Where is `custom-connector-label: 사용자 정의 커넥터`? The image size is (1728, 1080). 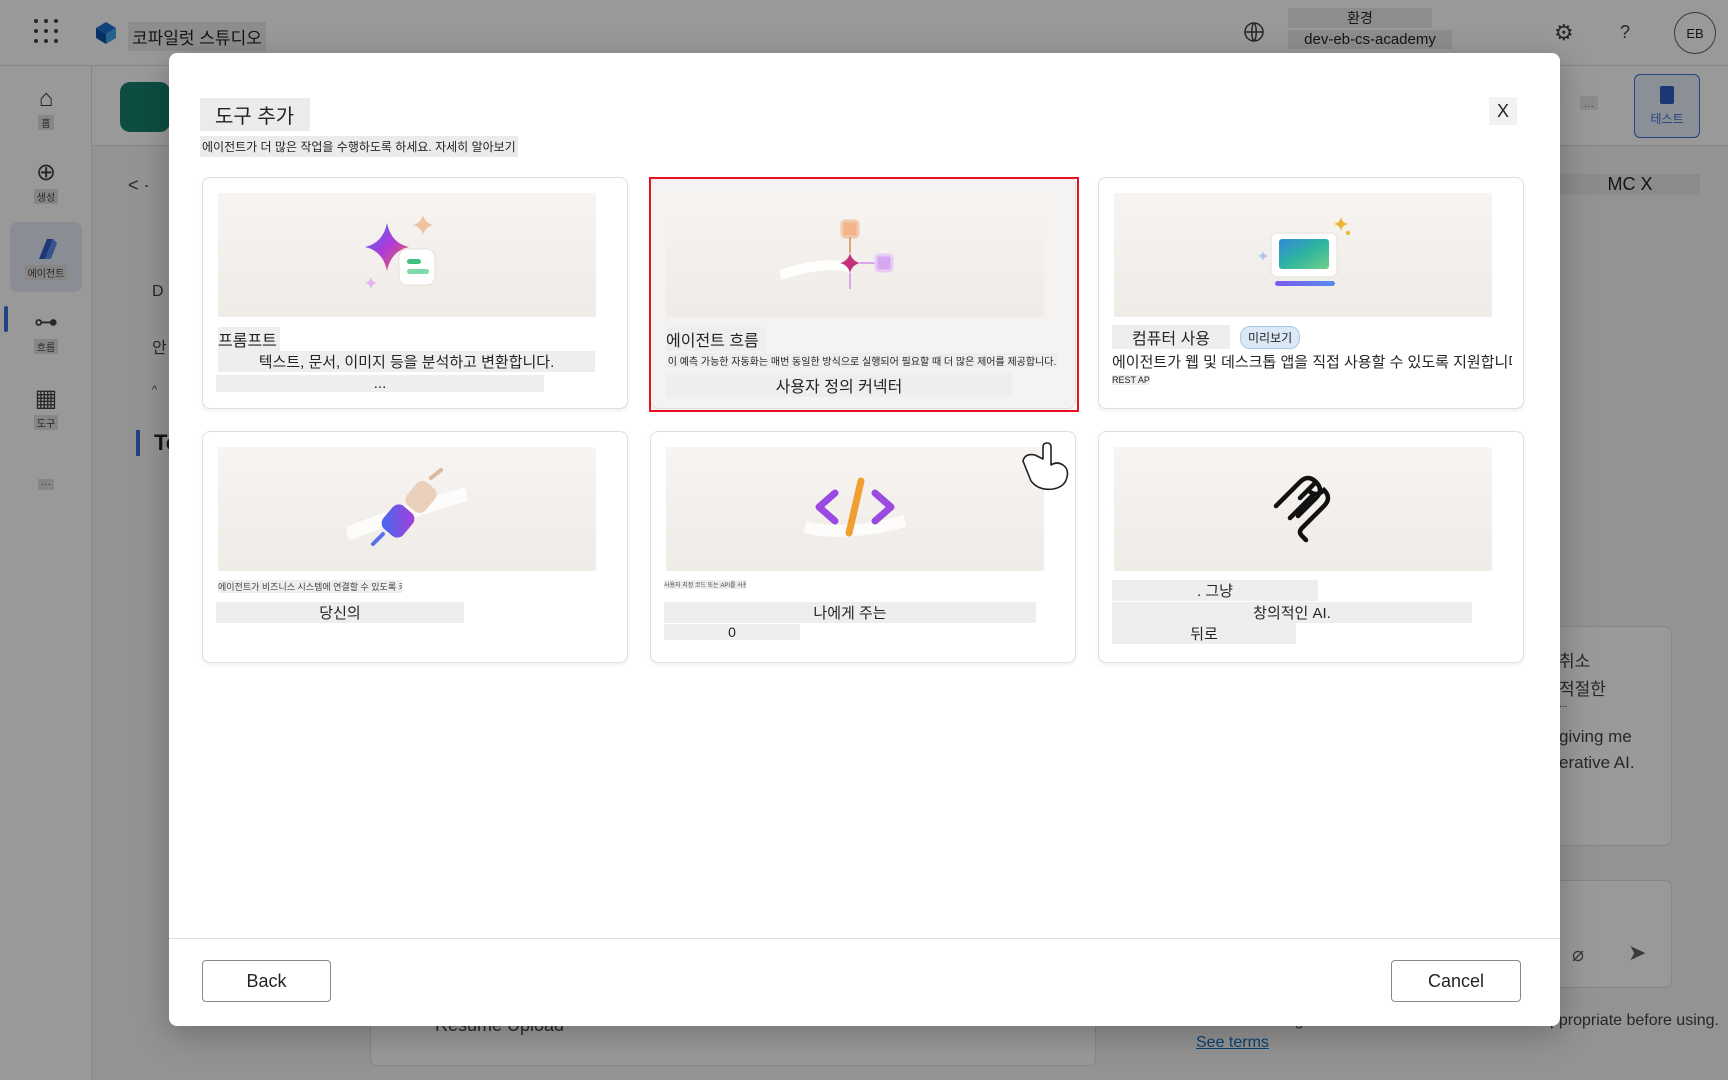 custom-connector-label: 사용자 정의 커넥터 is located at coordinates (839, 385).